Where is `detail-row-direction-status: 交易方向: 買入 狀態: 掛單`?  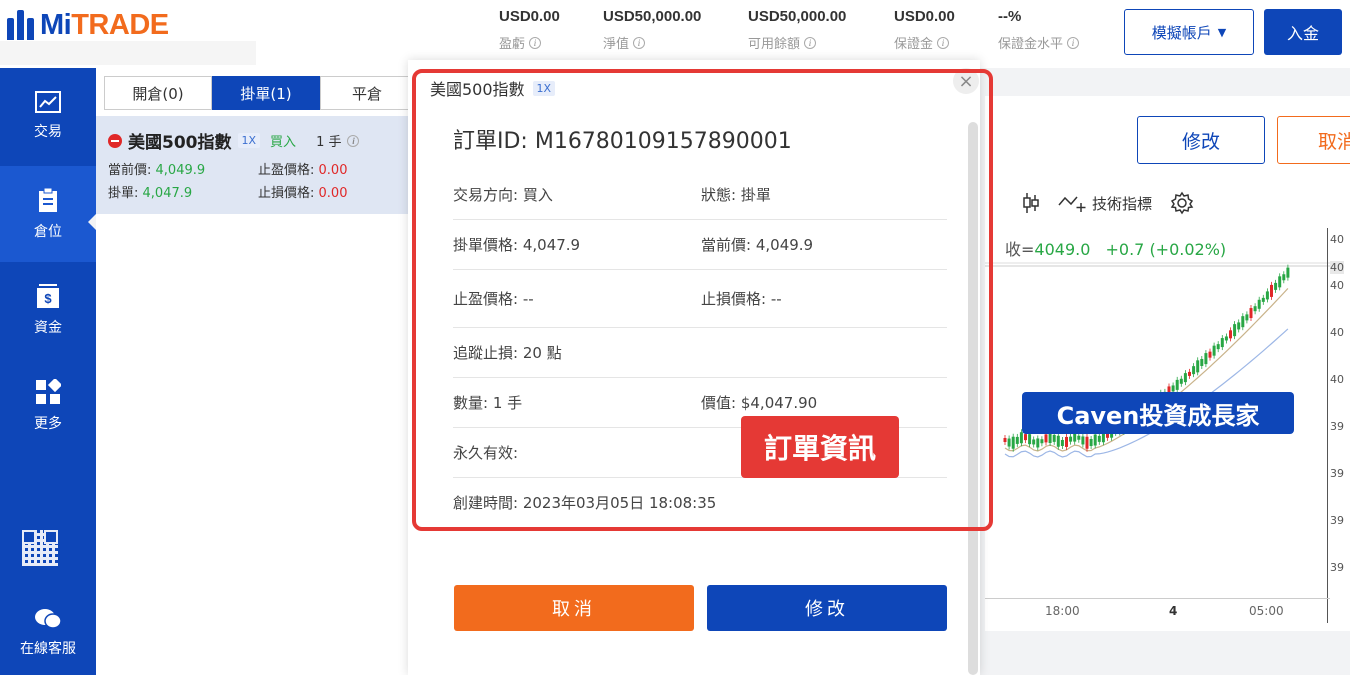 detail-row-direction-status: 交易方向: 買入 狀態: 掛單 is located at coordinates (700, 195).